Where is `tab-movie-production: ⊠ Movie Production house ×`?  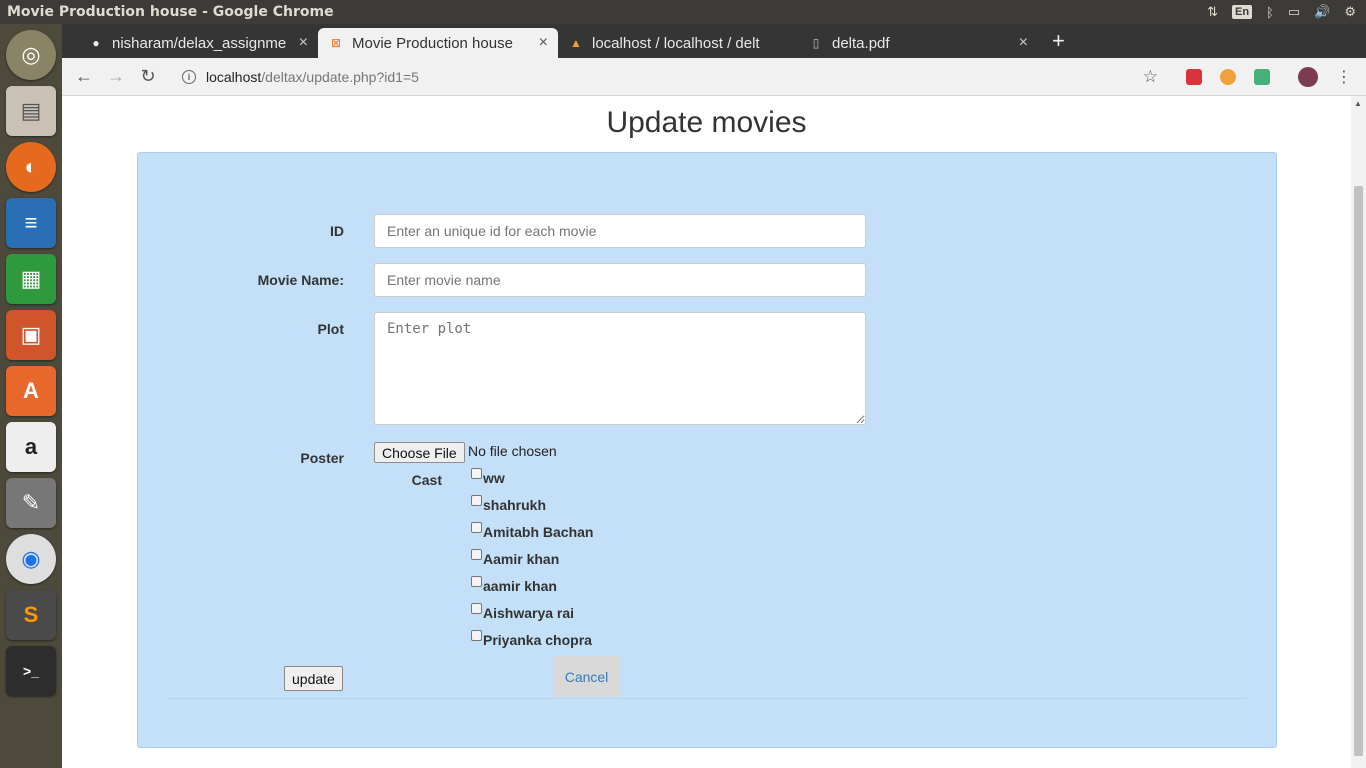
tab-movie-production: ⊠ Movie Production house × is located at coordinates (438, 43).